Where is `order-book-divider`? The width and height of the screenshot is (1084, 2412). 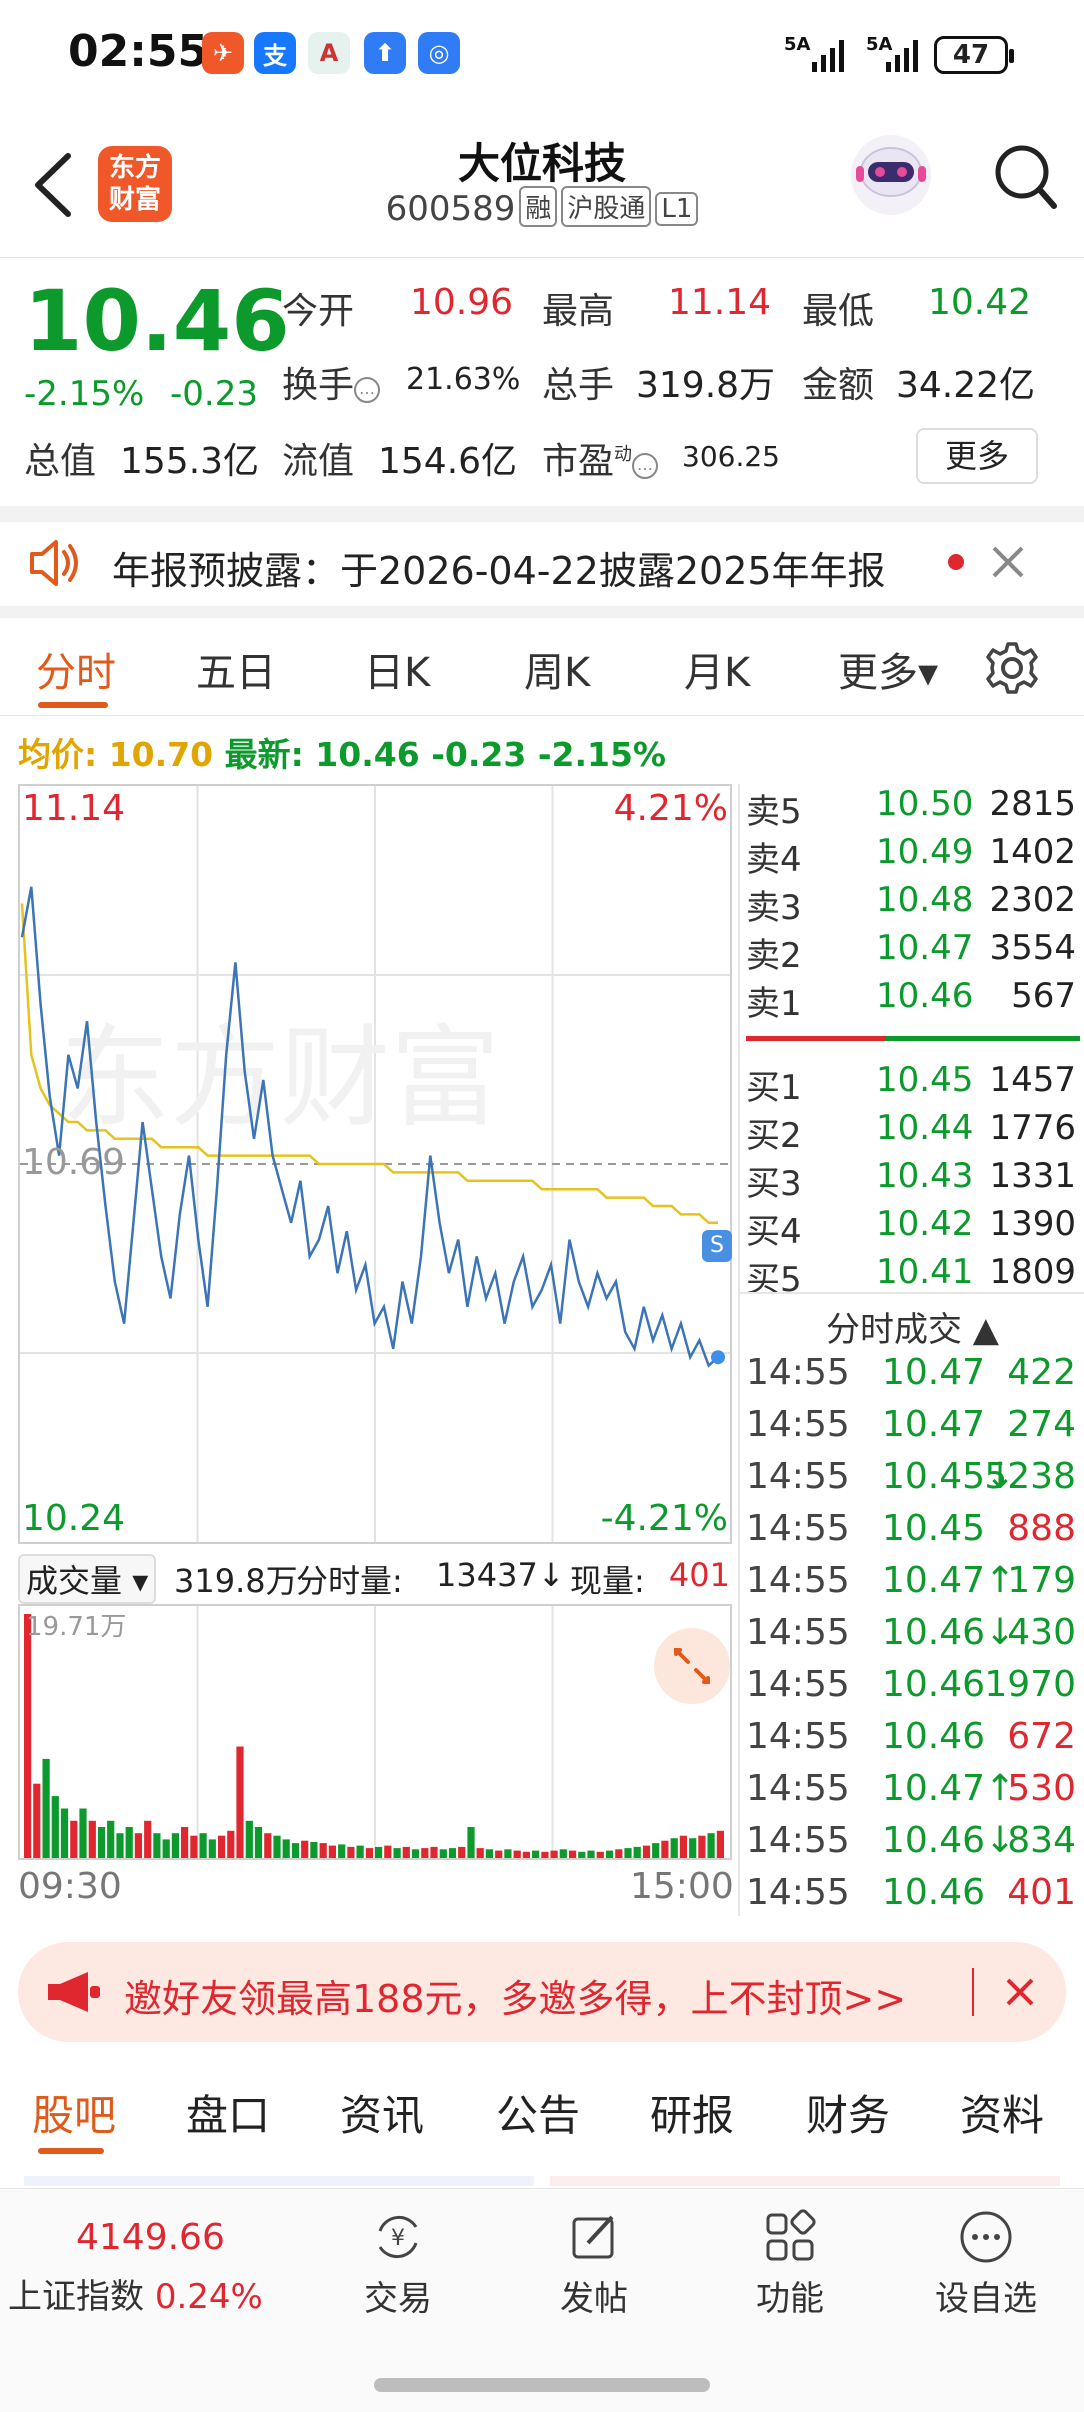
order-book-divider is located at coordinates (913, 1038).